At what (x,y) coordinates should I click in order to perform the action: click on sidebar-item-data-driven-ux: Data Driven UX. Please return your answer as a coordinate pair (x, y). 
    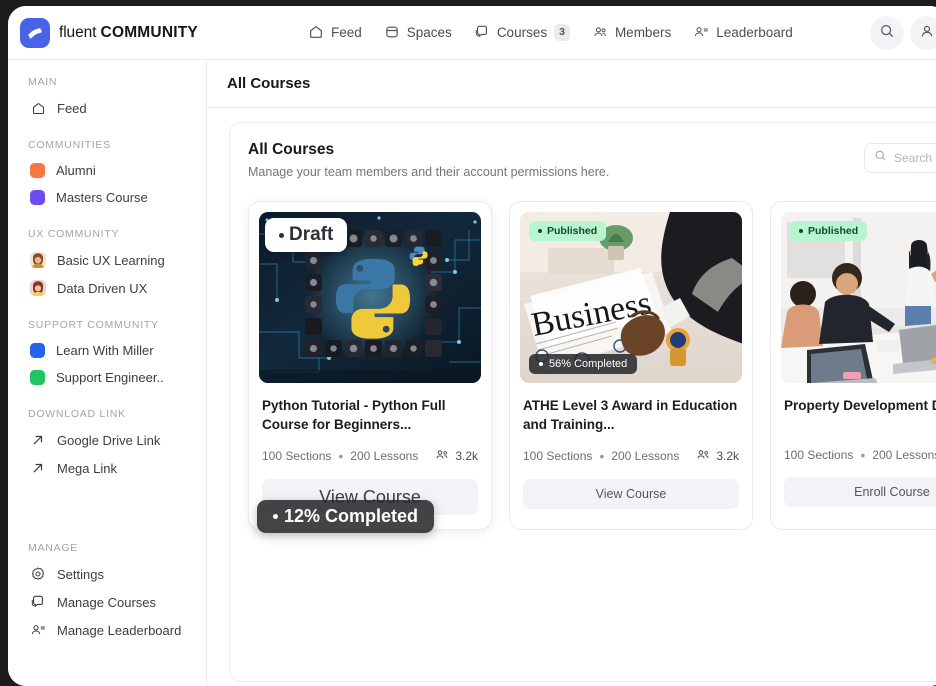
    Looking at the image, I should click on (107, 288).